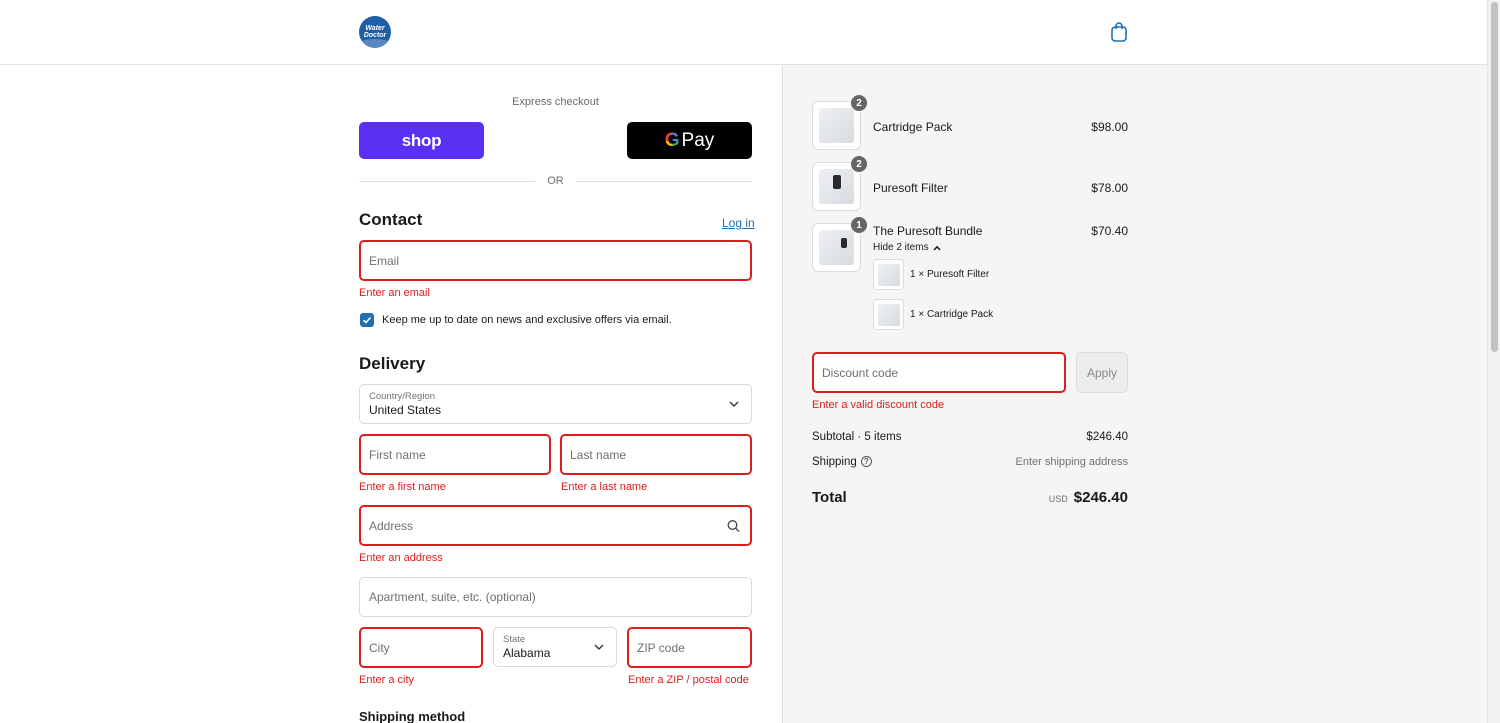  What do you see at coordinates (412, 716) in the screenshot?
I see `shipping-method-title: Shipping method` at bounding box center [412, 716].